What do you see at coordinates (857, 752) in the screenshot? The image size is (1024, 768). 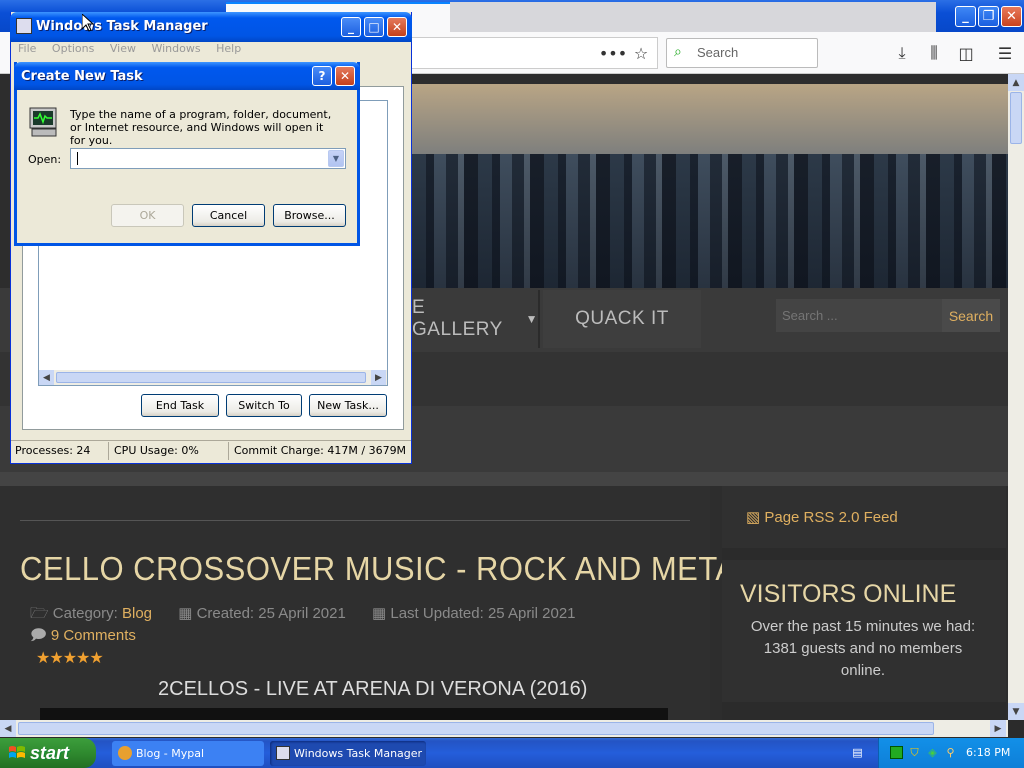 I see `keyboard-icon: ▤` at bounding box center [857, 752].